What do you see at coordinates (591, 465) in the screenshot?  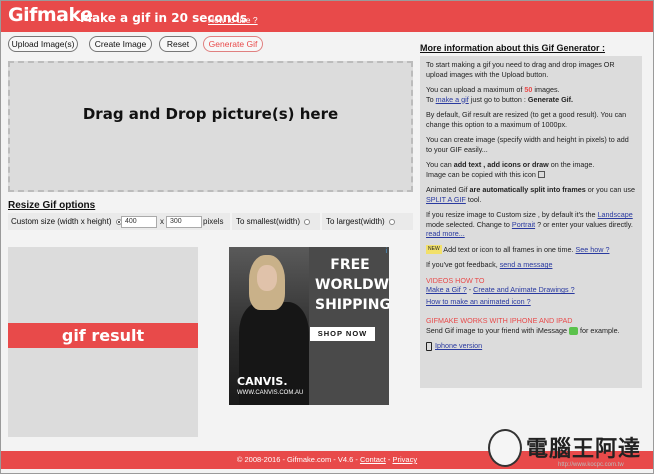 I see `watermark-url: http://www.kocpc.com.tw` at bounding box center [591, 465].